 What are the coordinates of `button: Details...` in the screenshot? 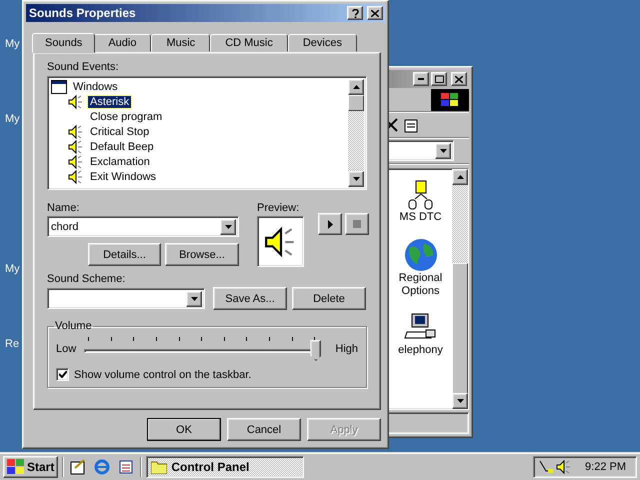 It's located at (124, 254).